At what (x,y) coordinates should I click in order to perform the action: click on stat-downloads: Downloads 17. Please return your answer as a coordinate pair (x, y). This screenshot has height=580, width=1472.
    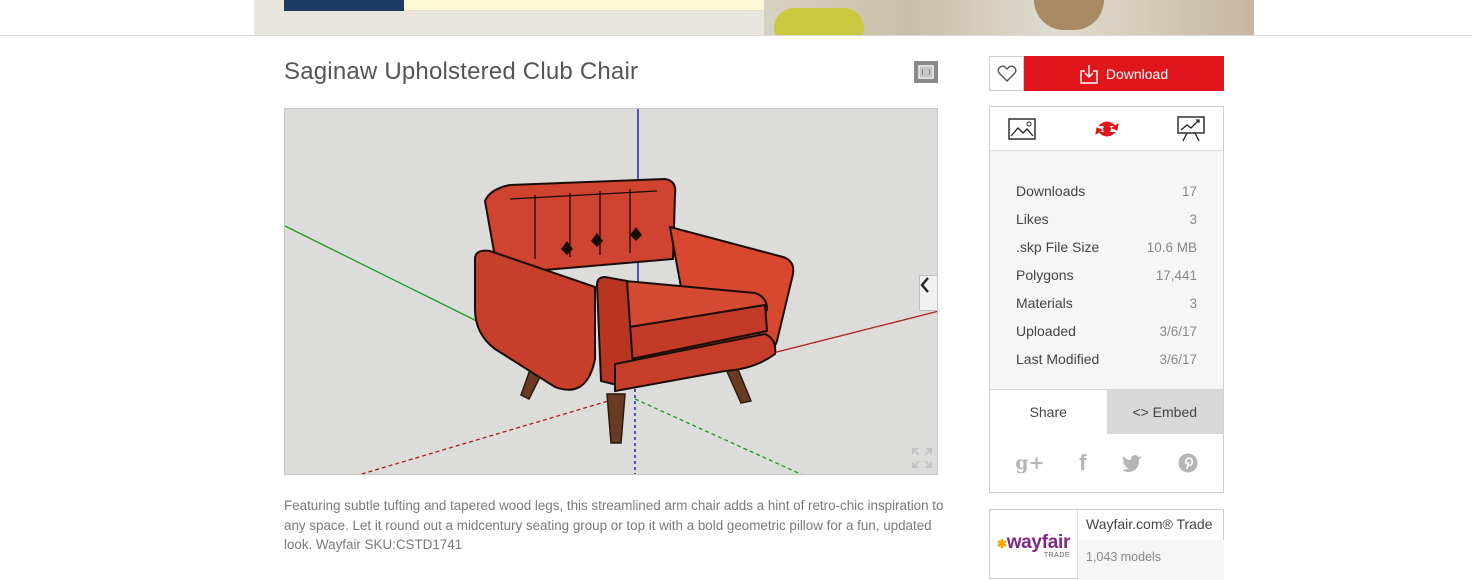
    Looking at the image, I should click on (1106, 191).